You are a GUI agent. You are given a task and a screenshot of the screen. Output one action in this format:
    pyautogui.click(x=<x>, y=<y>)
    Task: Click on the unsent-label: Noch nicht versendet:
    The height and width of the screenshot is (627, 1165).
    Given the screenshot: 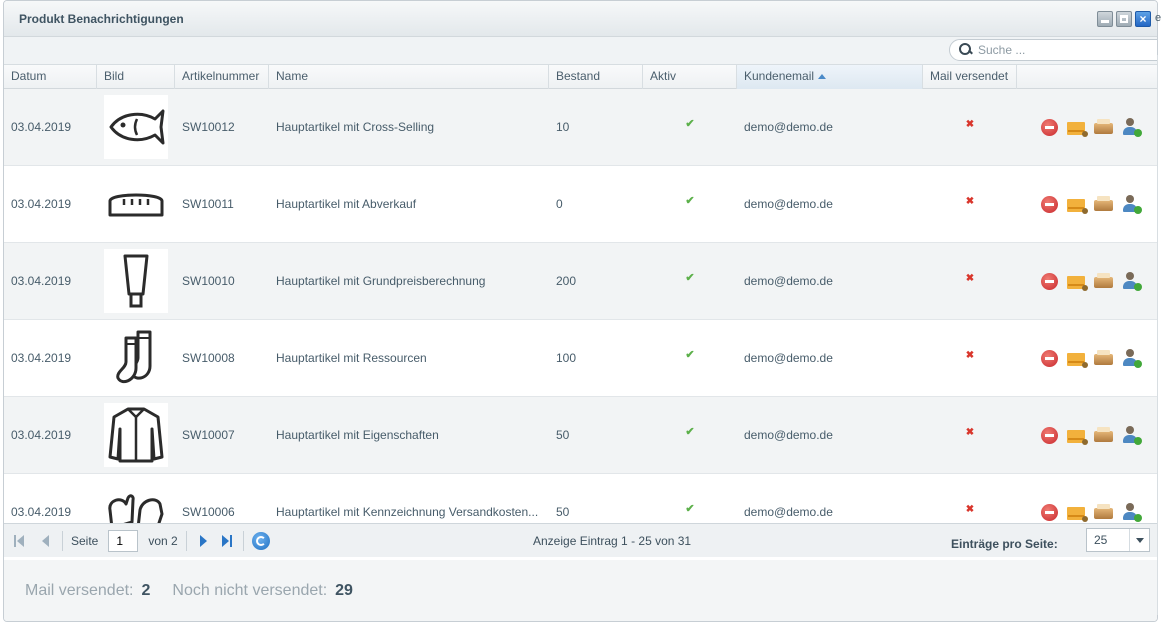 What is the action you would take?
    pyautogui.click(x=250, y=590)
    